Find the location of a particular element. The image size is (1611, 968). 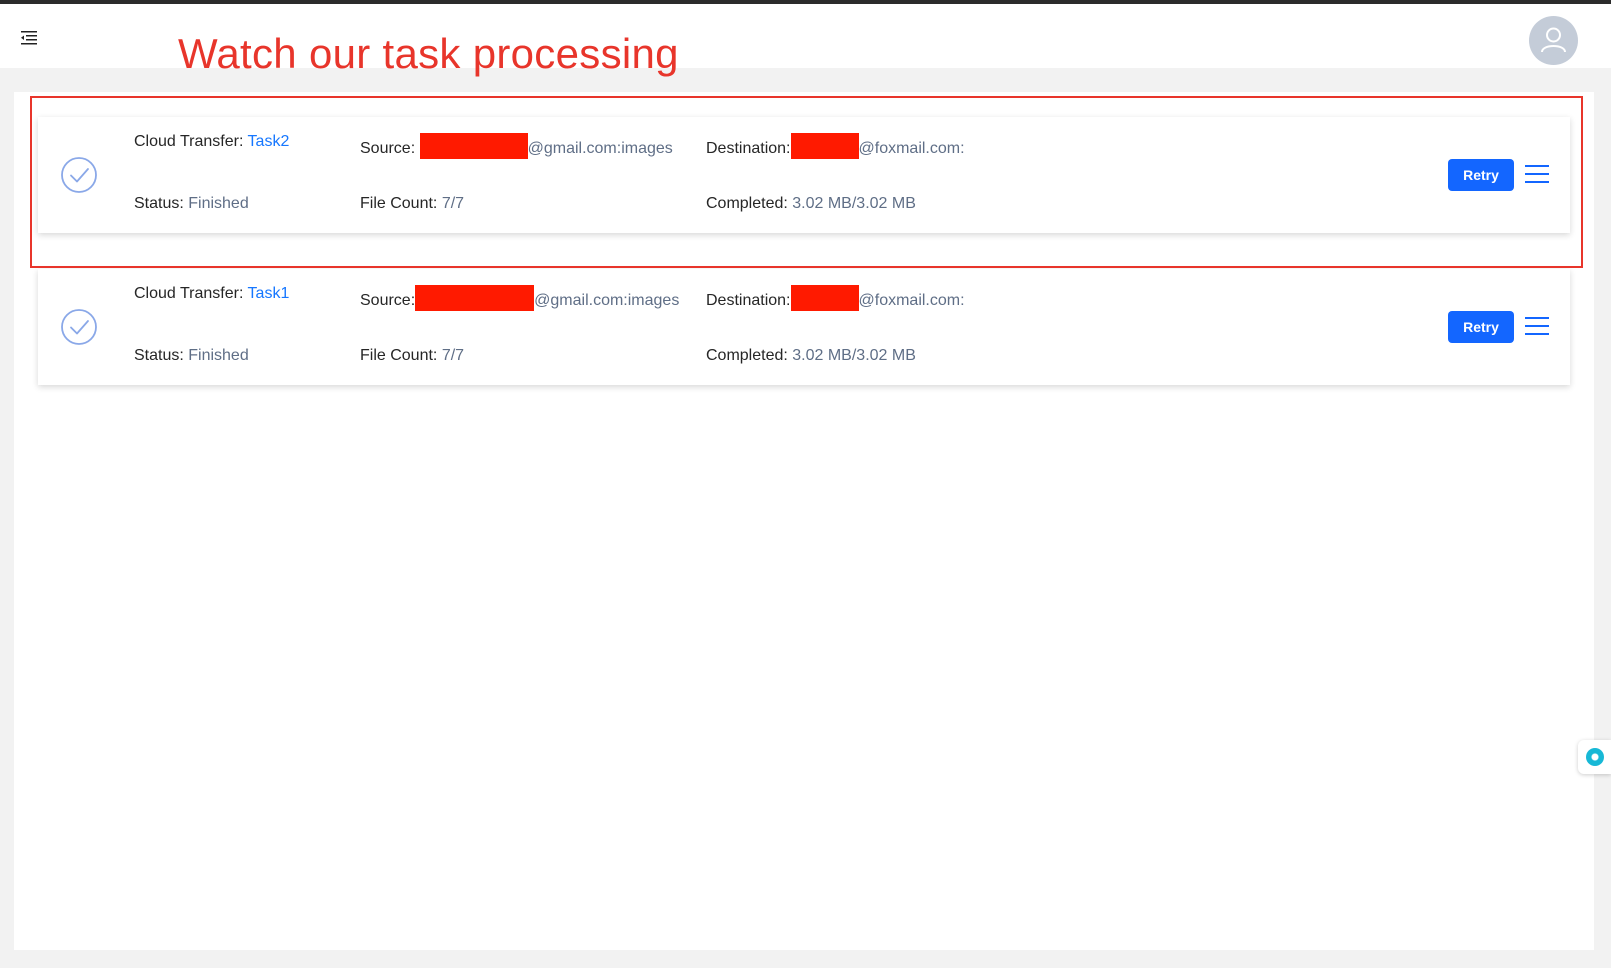

status-value: Finished is located at coordinates (218, 355).